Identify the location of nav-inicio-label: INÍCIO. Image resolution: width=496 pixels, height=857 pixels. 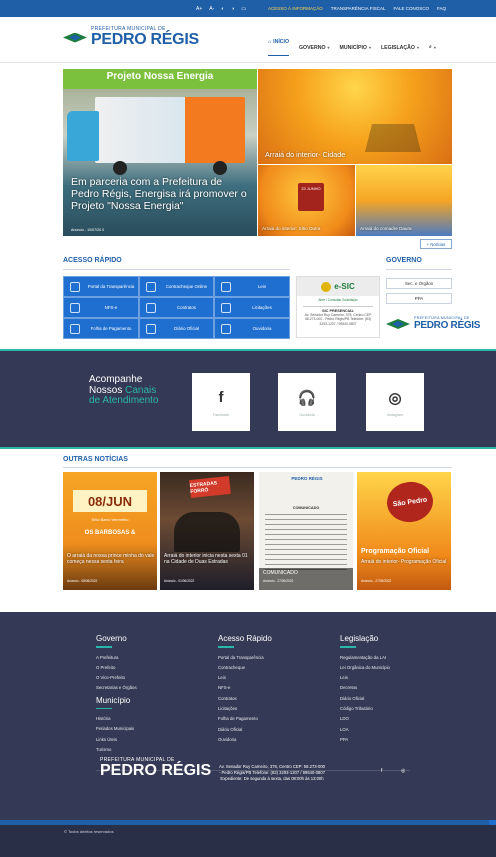
(281, 42).